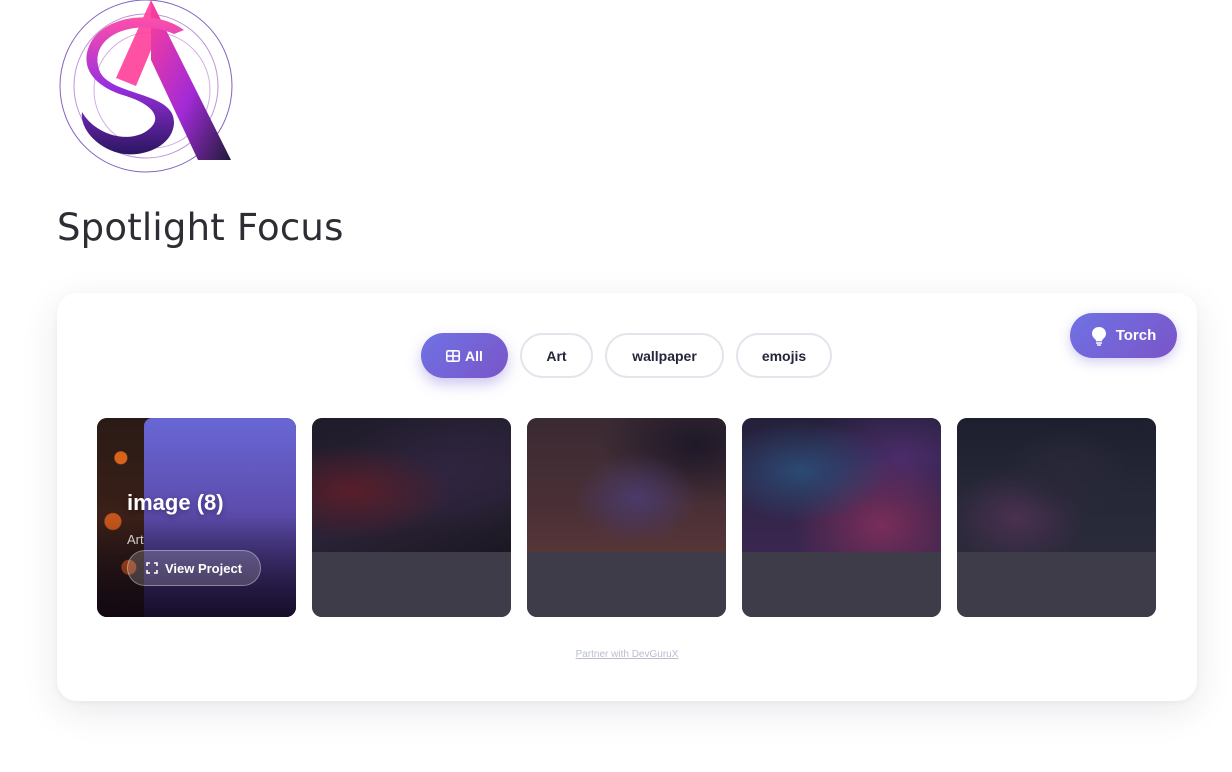 The width and height of the screenshot is (1232, 772). What do you see at coordinates (474, 355) in the screenshot?
I see `filter-label: All` at bounding box center [474, 355].